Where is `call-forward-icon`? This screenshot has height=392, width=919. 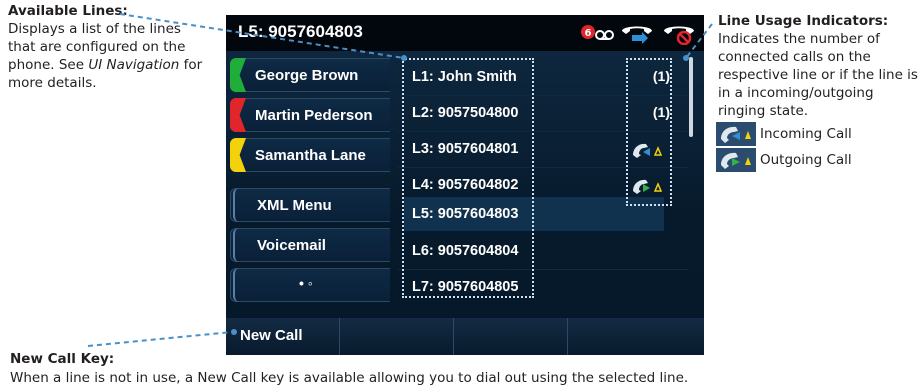
call-forward-icon is located at coordinates (637, 33).